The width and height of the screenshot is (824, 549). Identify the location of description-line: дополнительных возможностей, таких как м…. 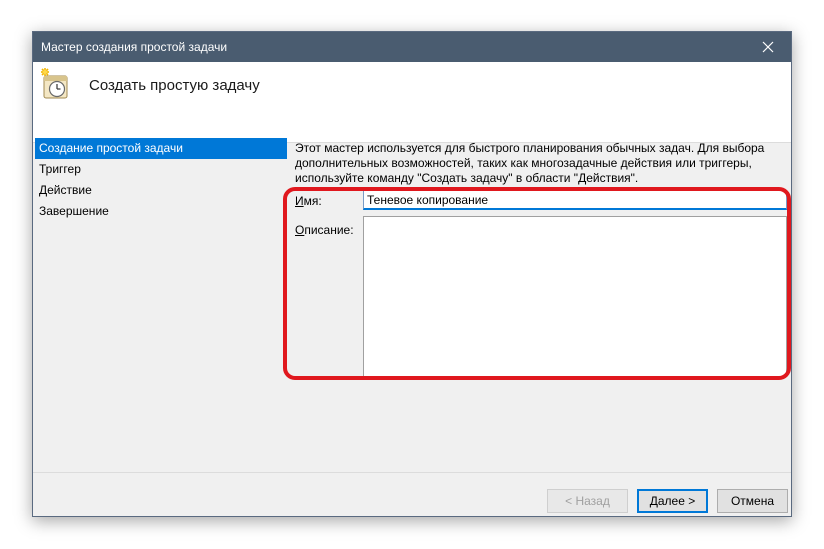
(523, 163).